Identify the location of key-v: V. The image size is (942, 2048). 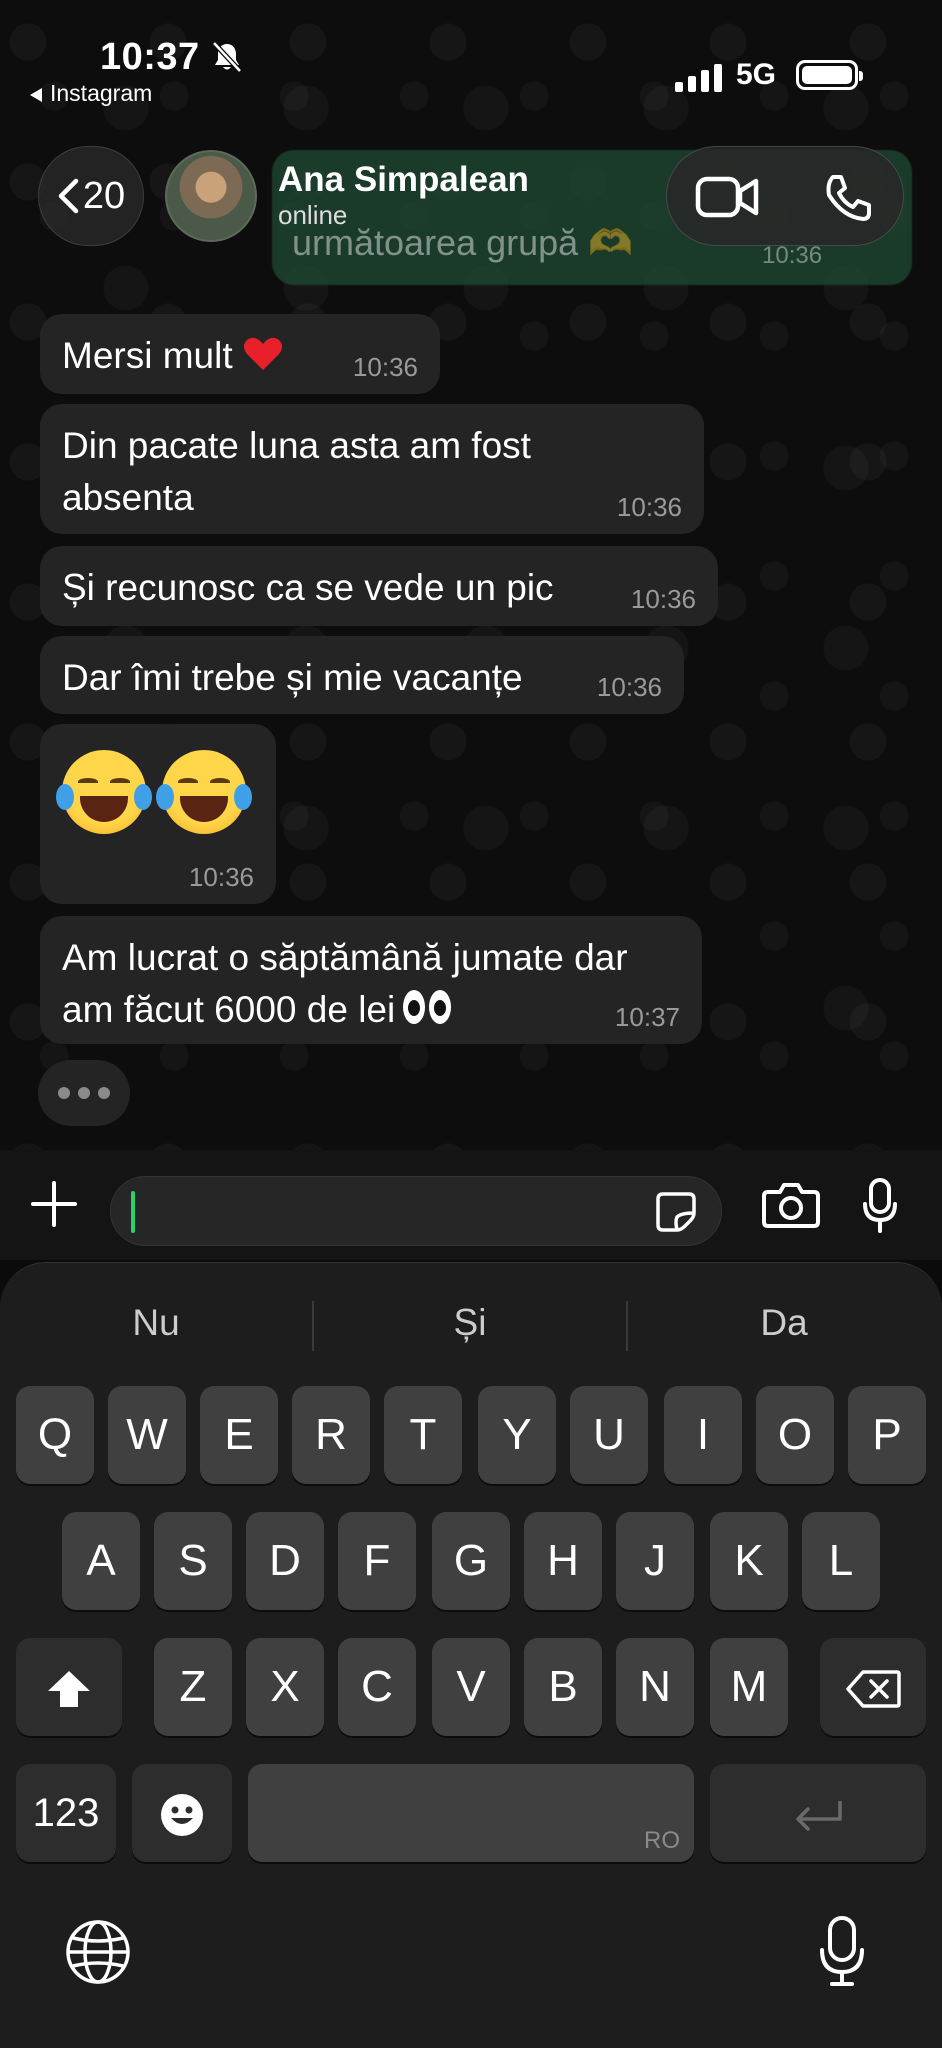
(471, 1687).